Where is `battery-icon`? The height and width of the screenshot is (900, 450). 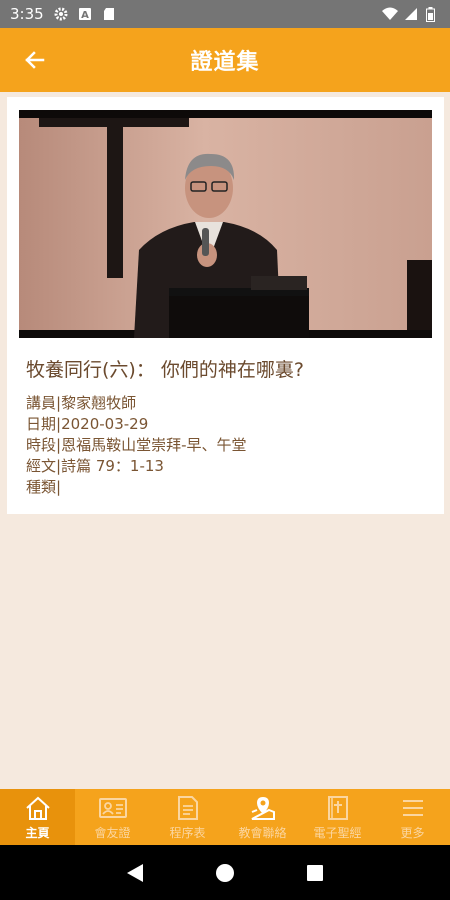 battery-icon is located at coordinates (433, 14).